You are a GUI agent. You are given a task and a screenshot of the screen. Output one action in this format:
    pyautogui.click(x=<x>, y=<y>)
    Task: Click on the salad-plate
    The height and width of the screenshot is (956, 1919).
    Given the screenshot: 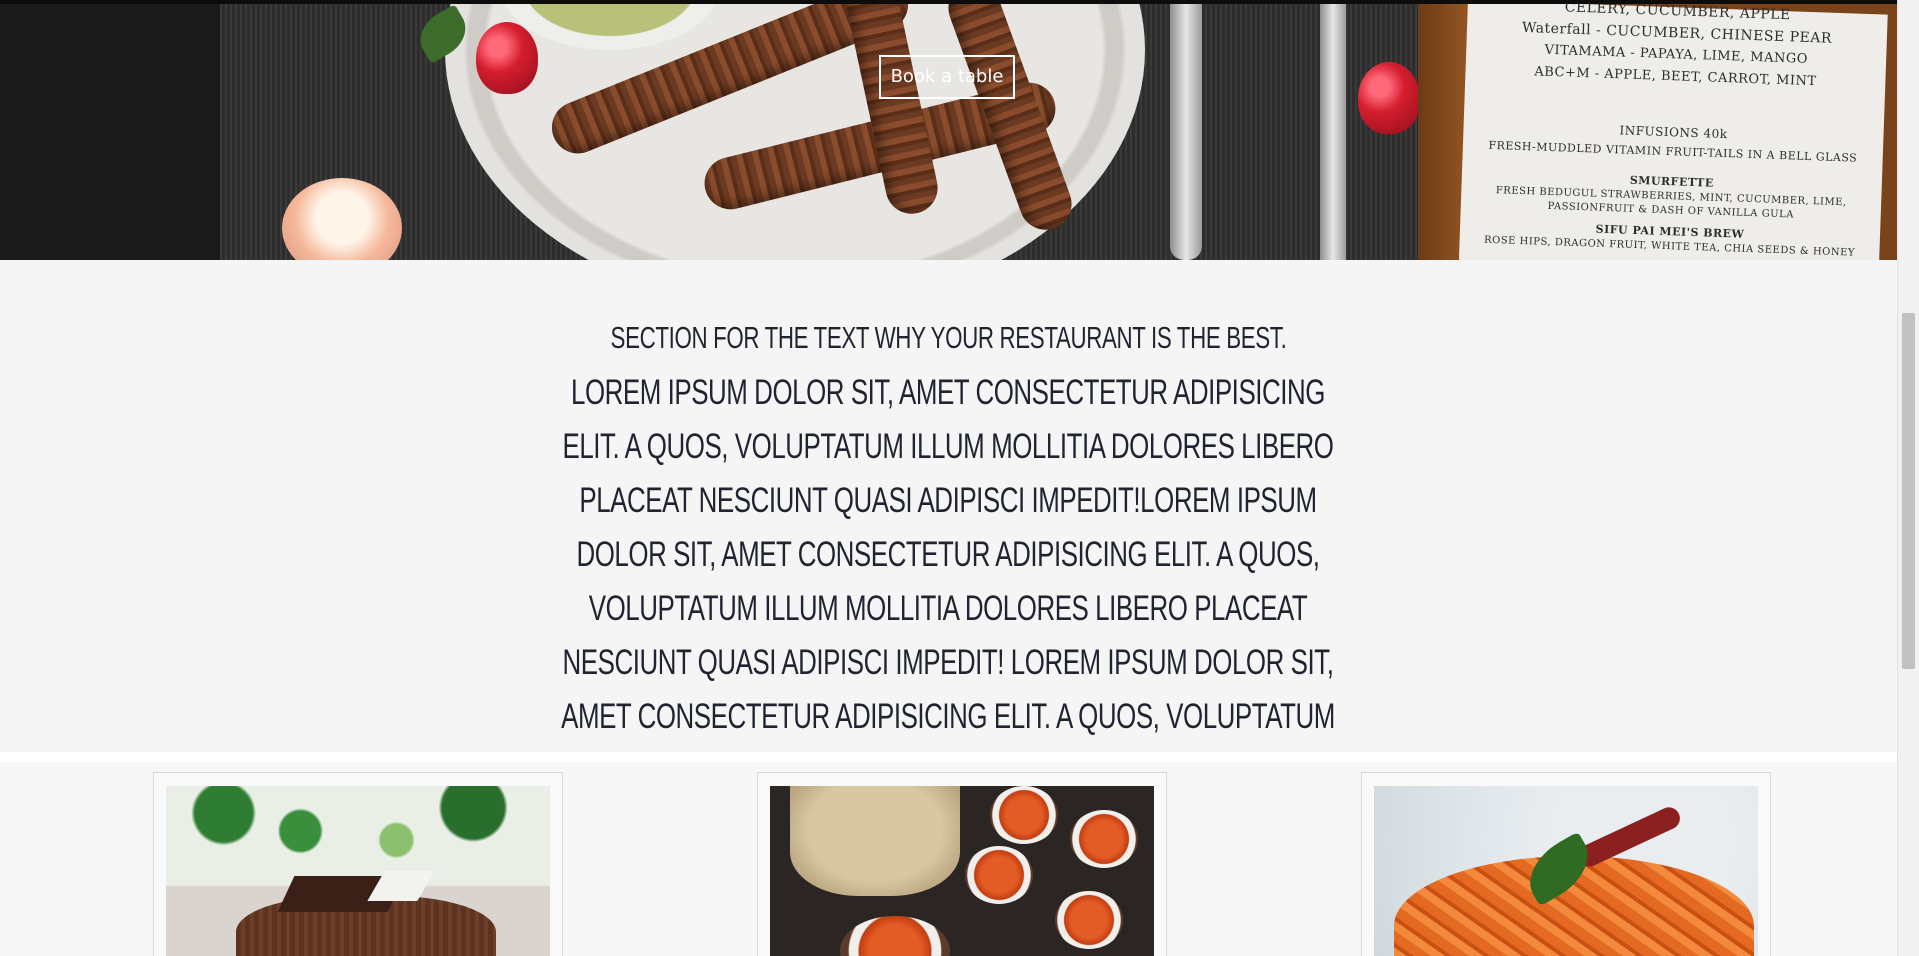 What is the action you would take?
    pyautogui.click(x=895, y=936)
    